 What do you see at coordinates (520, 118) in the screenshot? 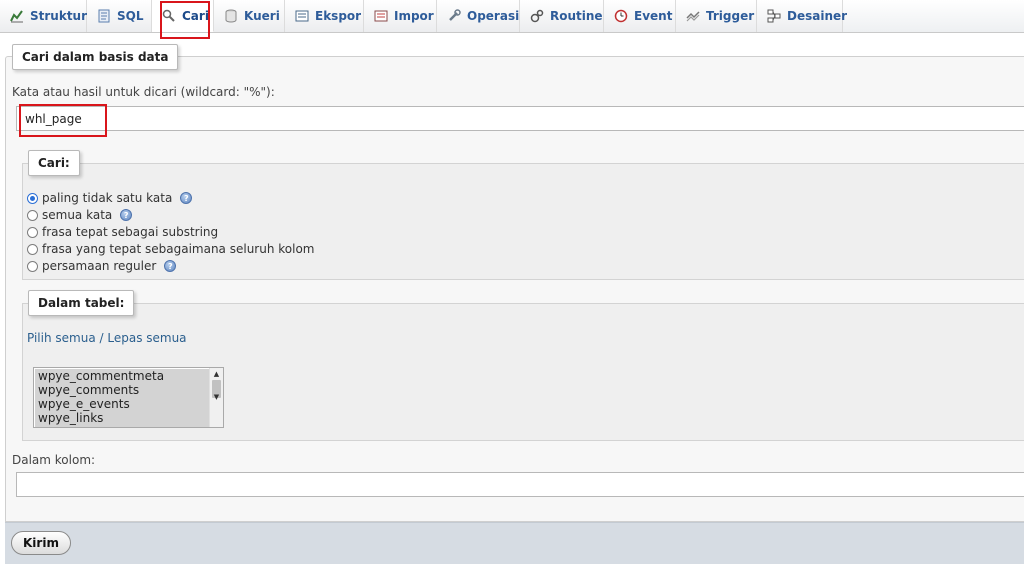
I see `keyword-input: whl_page` at bounding box center [520, 118].